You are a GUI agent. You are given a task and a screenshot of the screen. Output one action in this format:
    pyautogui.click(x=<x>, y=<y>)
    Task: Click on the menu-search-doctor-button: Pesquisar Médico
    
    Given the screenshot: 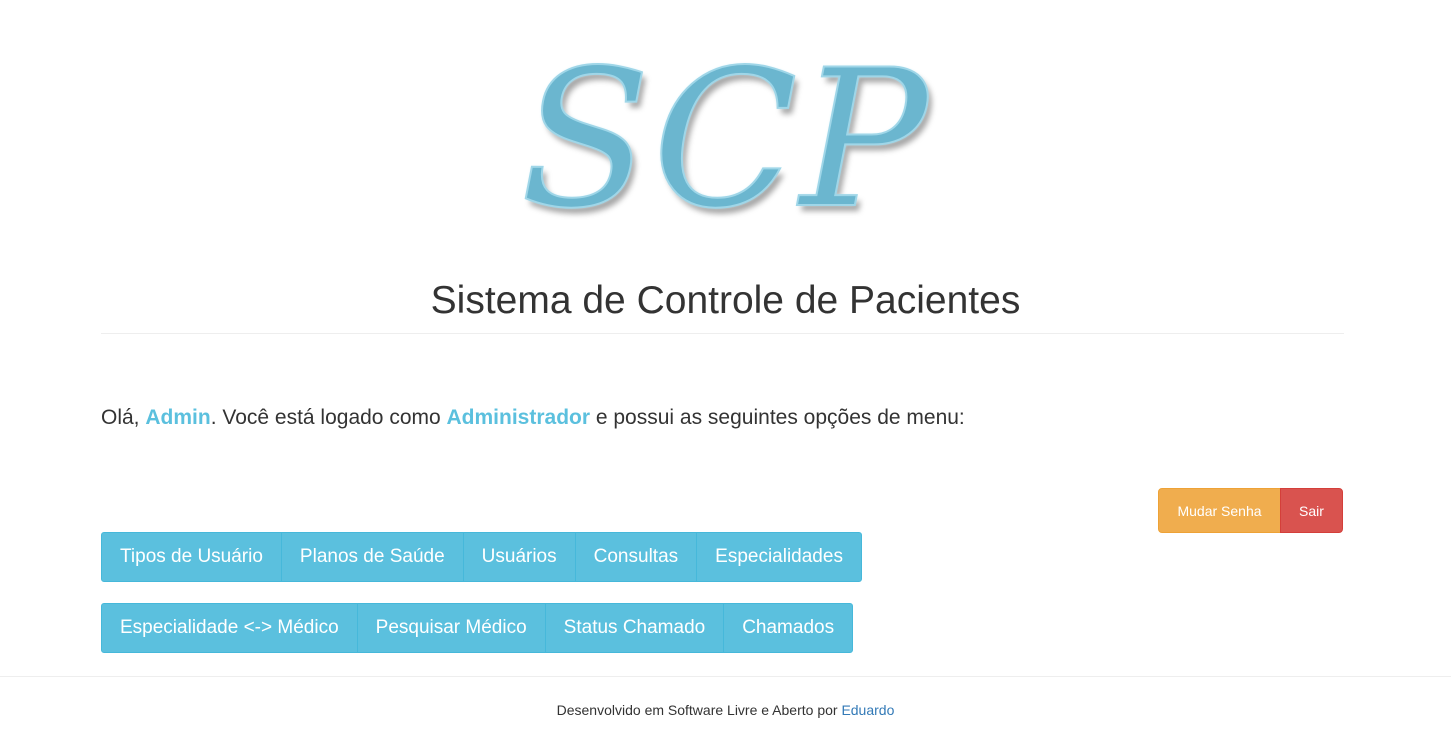 What is the action you would take?
    pyautogui.click(x=451, y=628)
    